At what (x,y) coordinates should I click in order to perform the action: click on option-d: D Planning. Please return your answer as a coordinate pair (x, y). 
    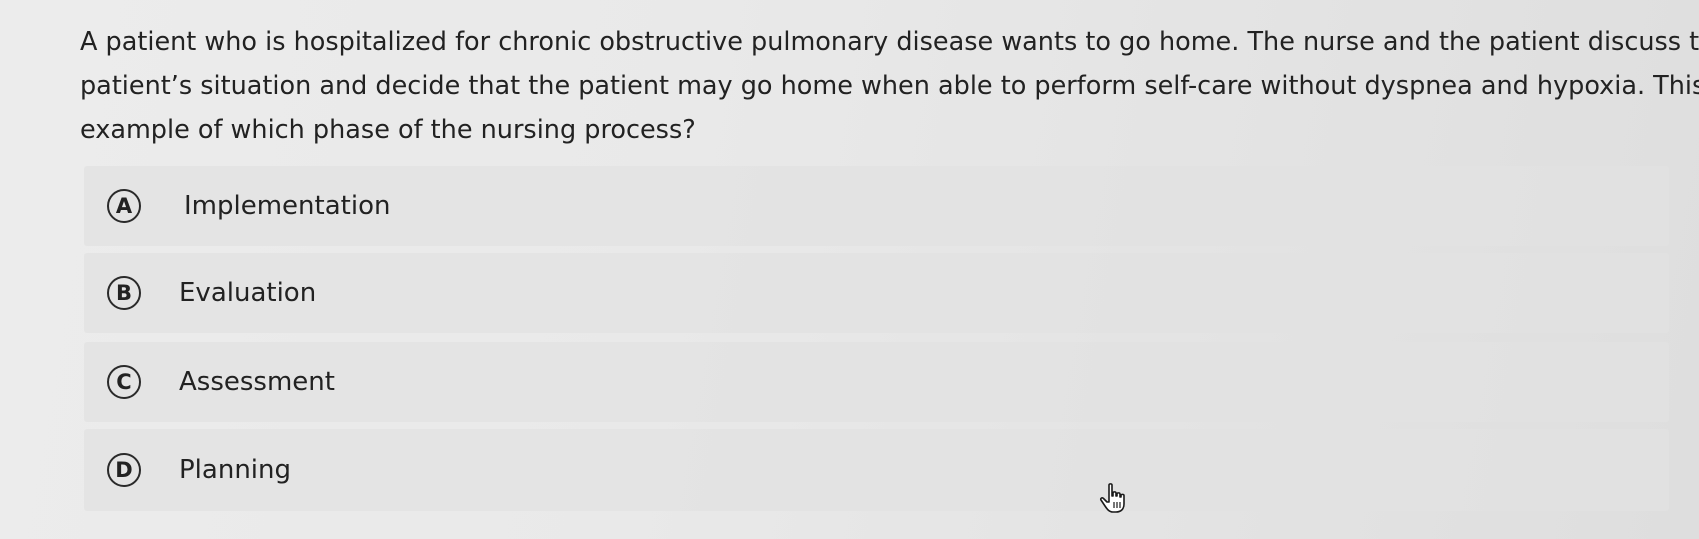
    Looking at the image, I should click on (876, 470).